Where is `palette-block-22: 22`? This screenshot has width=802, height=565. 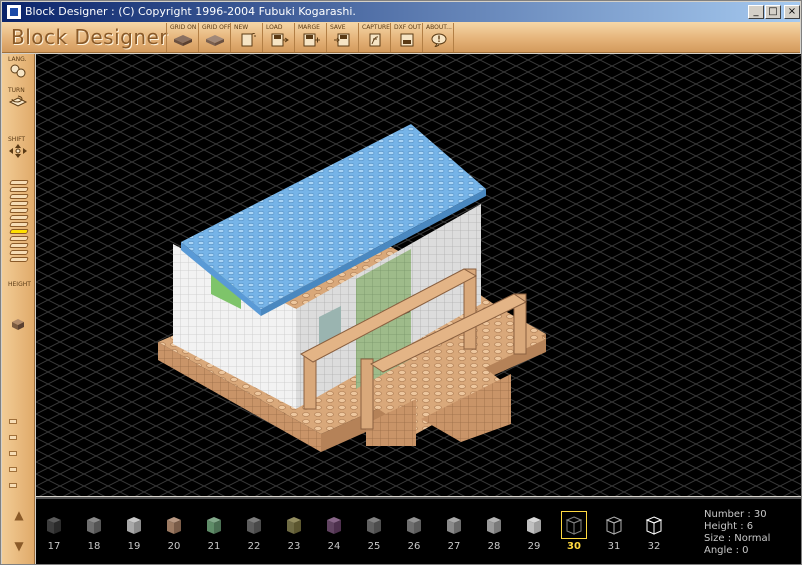 palette-block-22: 22 is located at coordinates (254, 533).